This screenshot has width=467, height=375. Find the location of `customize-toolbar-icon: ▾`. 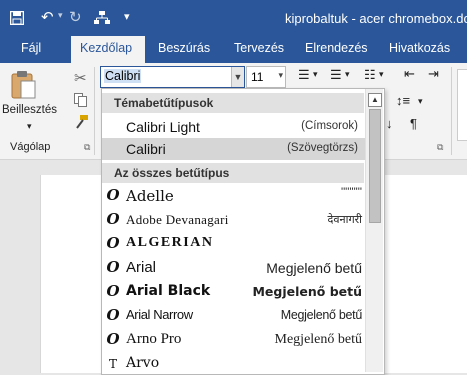

customize-toolbar-icon: ▾ is located at coordinates (127, 16).